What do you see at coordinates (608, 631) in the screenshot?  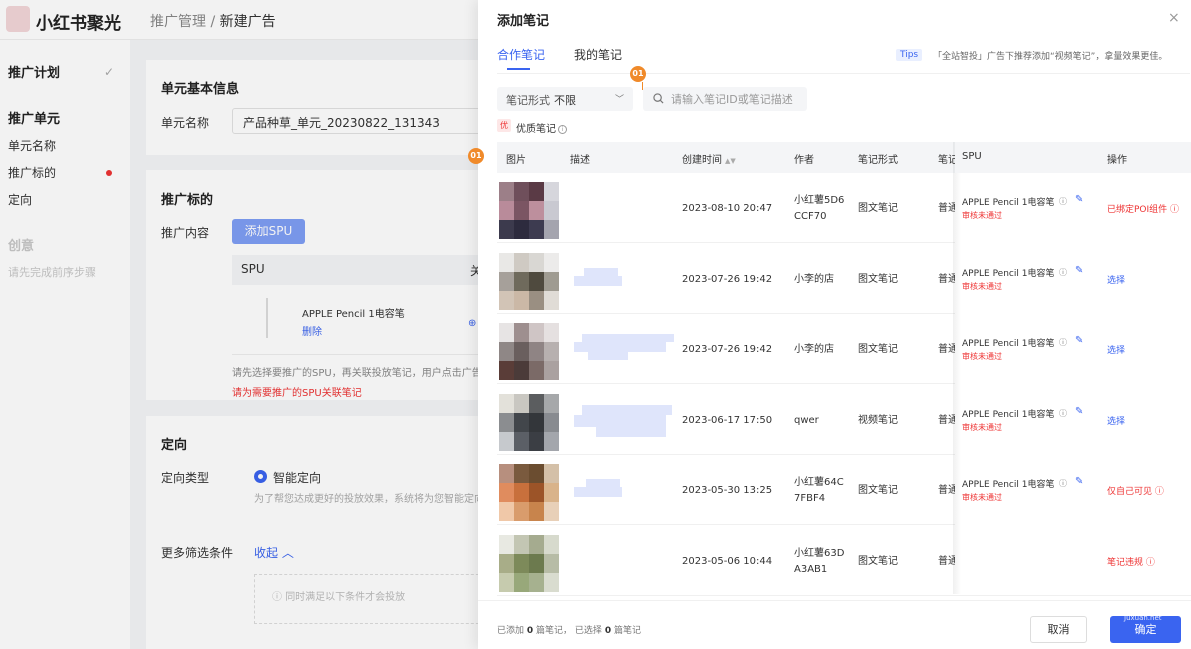 I see `selected-count: 0` at bounding box center [608, 631].